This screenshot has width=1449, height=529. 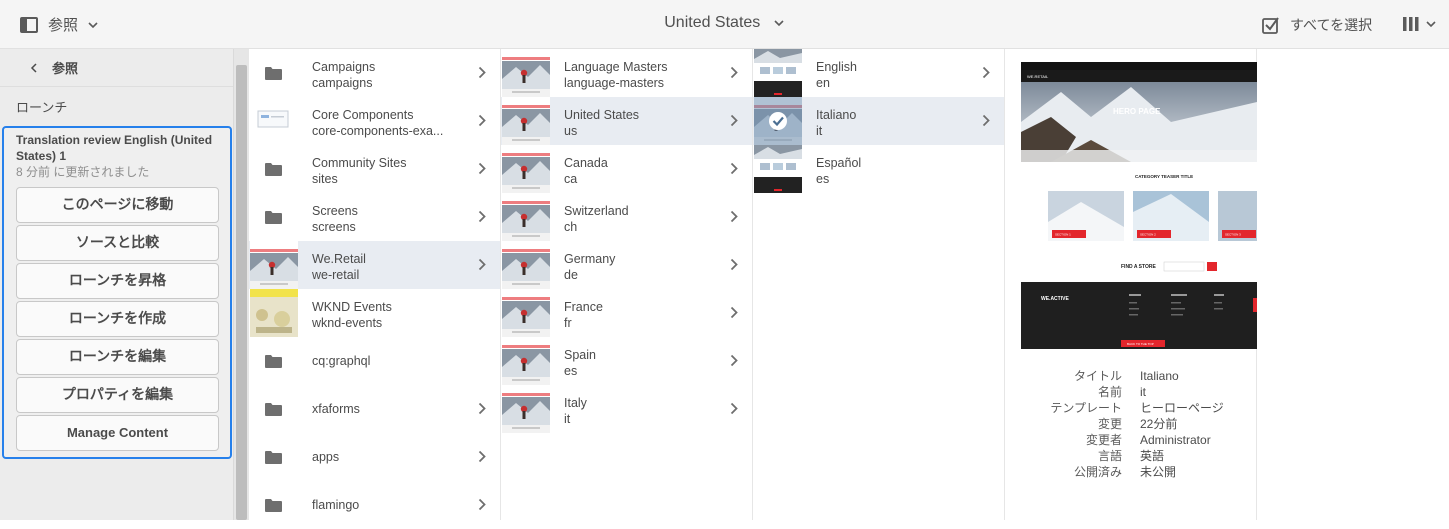 What do you see at coordinates (336, 409) in the screenshot?
I see `item-text: xfaforms` at bounding box center [336, 409].